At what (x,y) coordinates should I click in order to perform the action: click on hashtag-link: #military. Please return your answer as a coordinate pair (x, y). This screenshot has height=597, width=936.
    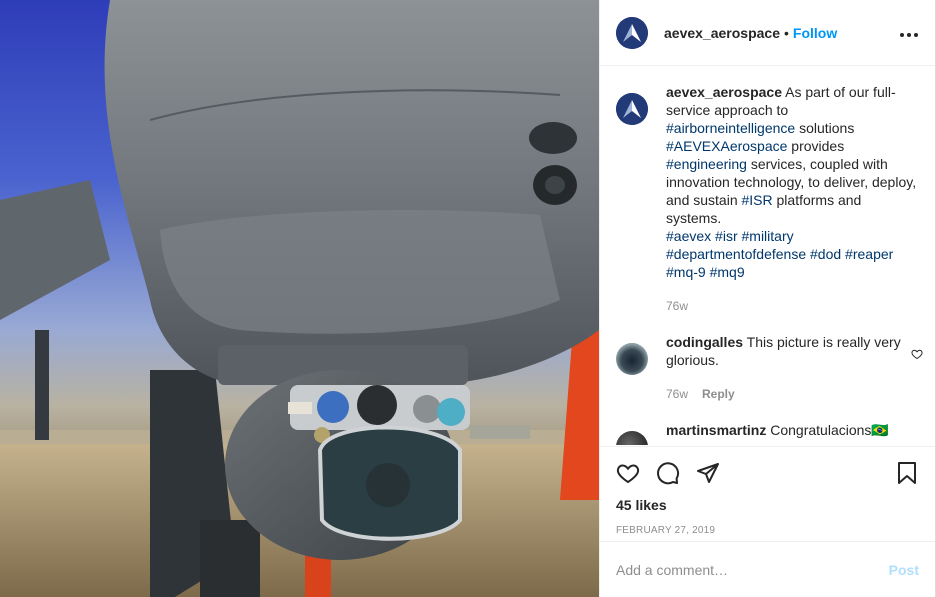
    Looking at the image, I should click on (768, 236).